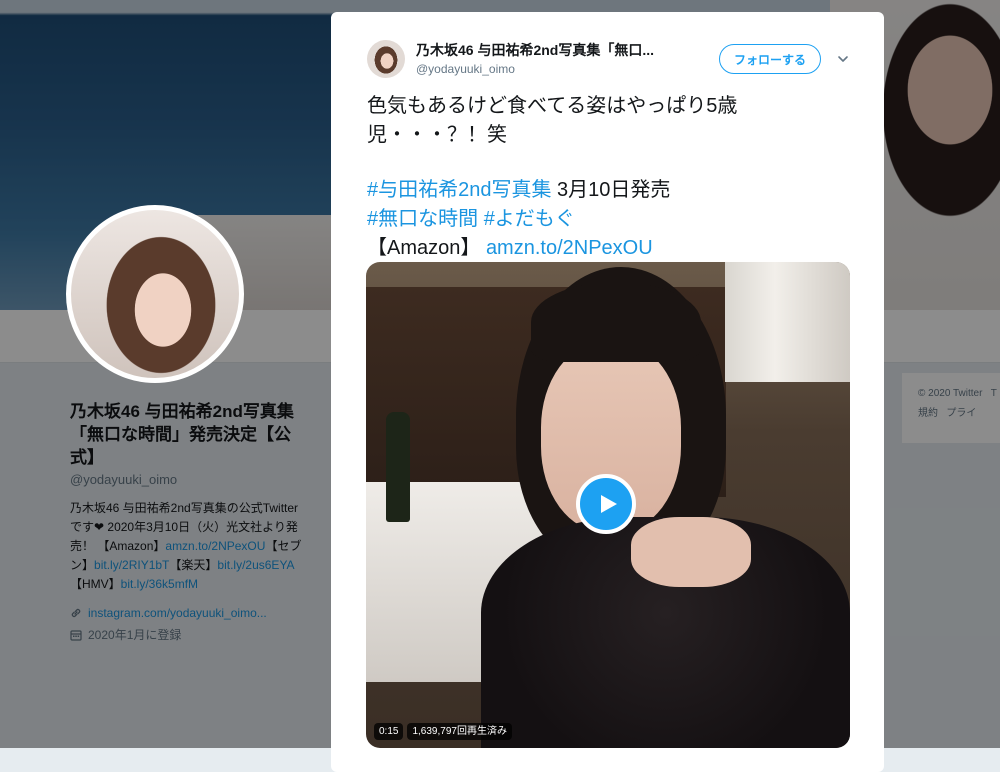 The height and width of the screenshot is (772, 1000). What do you see at coordinates (770, 59) in the screenshot?
I see `follow-button: フォローする` at bounding box center [770, 59].